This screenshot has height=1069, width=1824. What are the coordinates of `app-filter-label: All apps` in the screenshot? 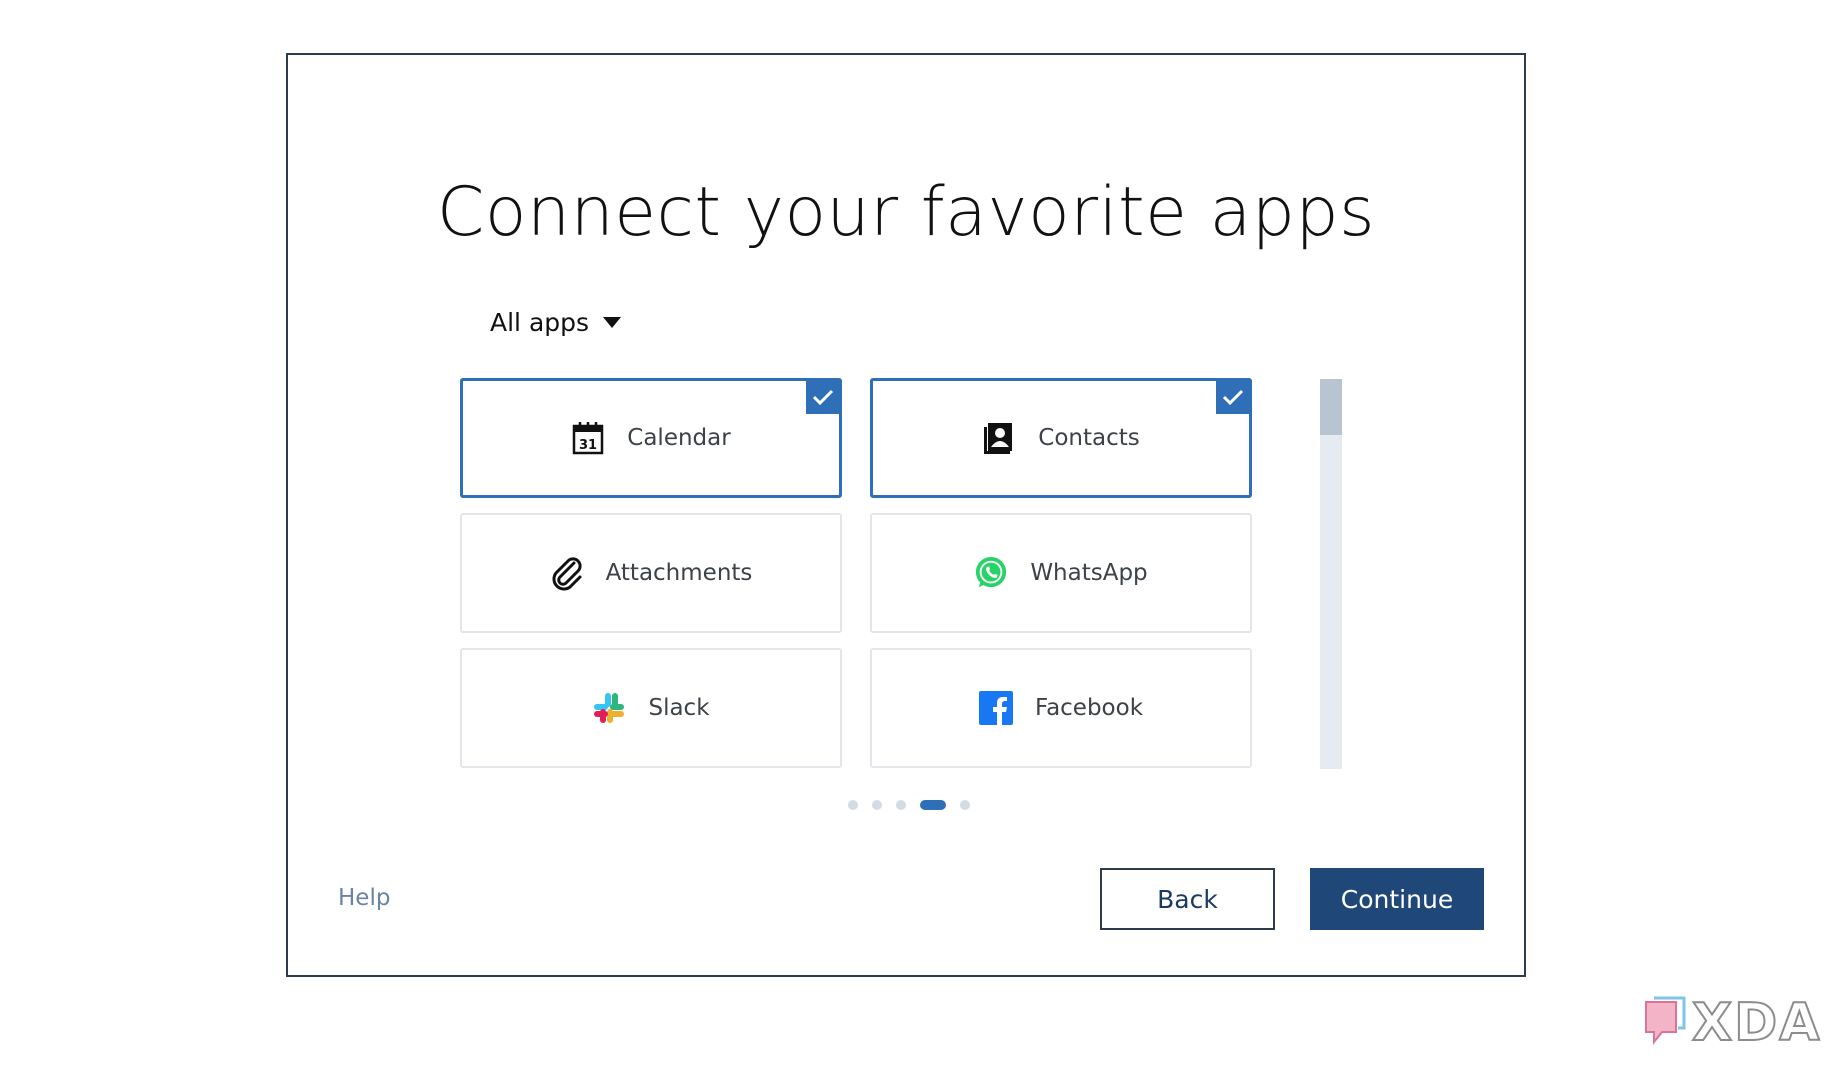 It's located at (540, 322).